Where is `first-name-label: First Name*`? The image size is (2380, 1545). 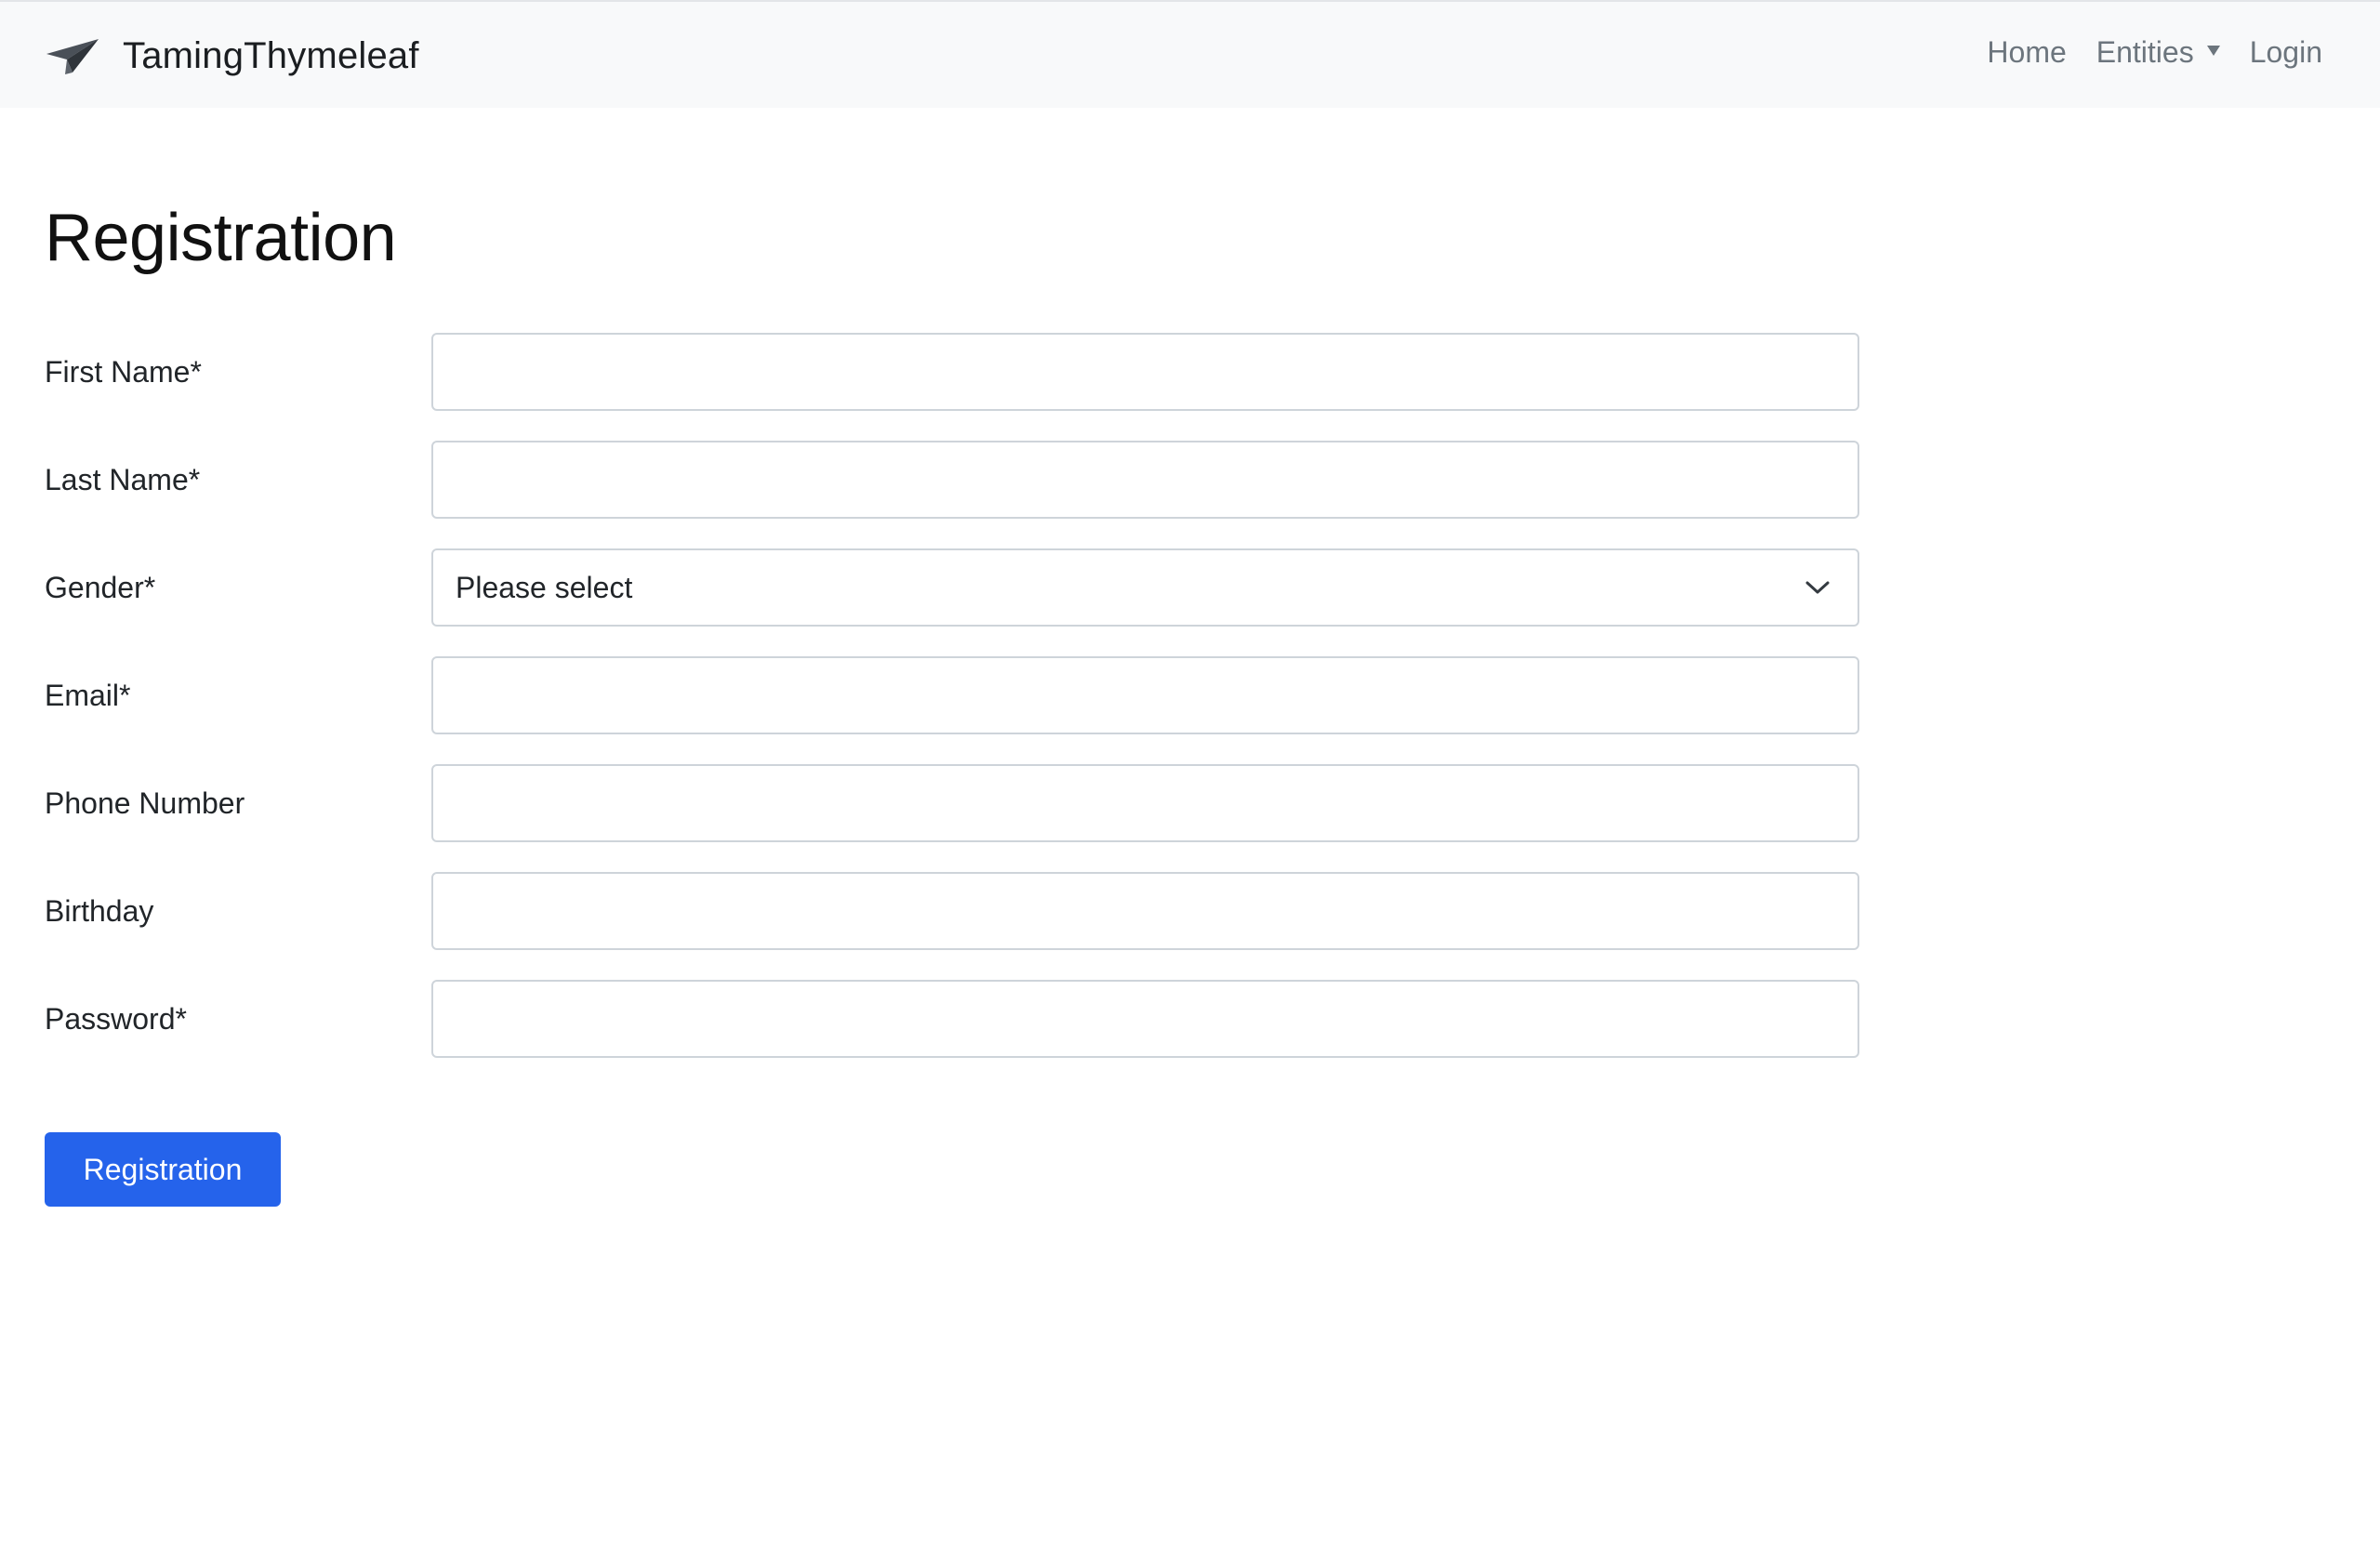
first-name-label: First Name* is located at coordinates (123, 372).